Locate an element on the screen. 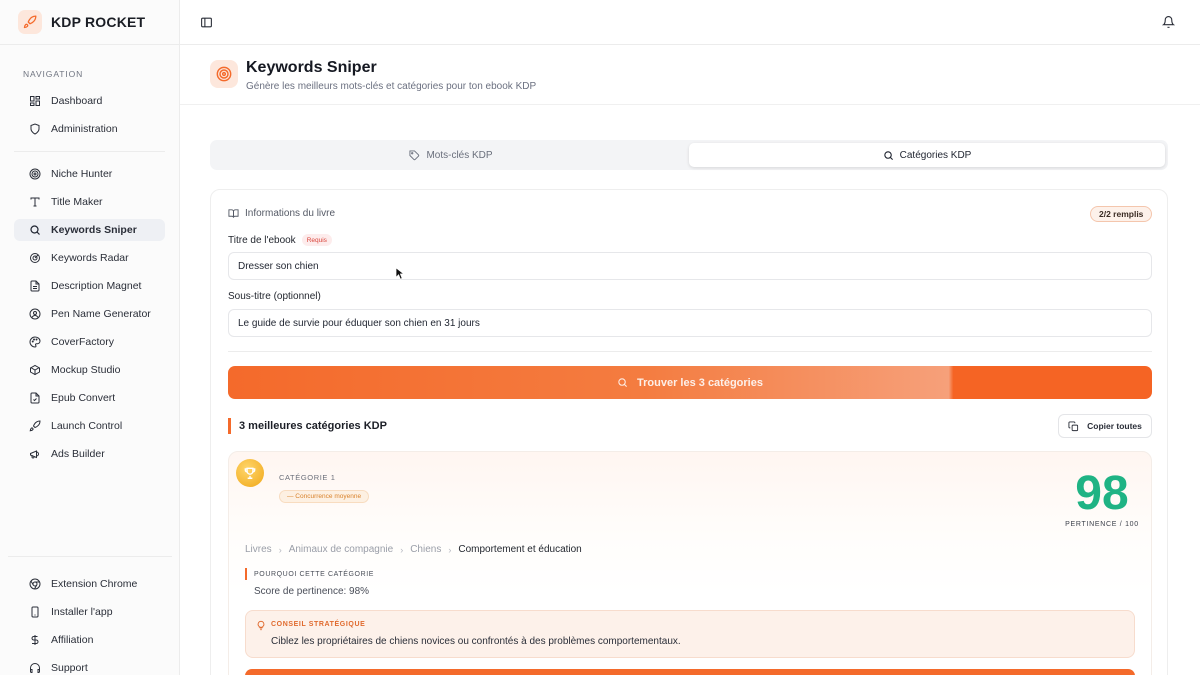 The width and height of the screenshot is (1200, 675). find-categories-button: Trouver les 3 catégories is located at coordinates (690, 382).